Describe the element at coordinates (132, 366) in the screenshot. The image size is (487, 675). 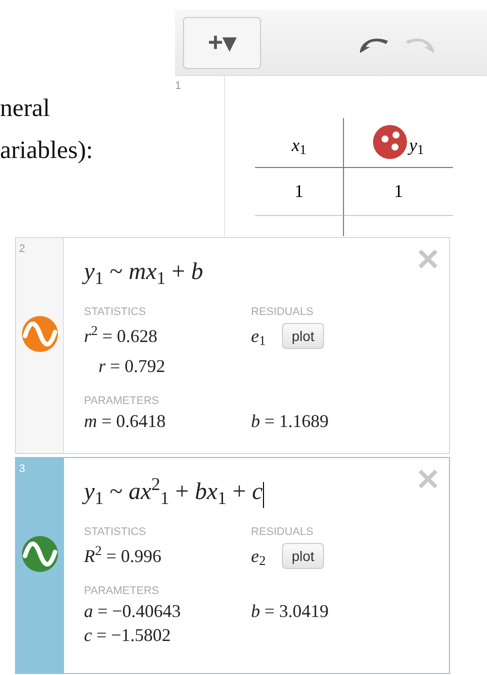
I see `statistic-value: r = 0.792` at that location.